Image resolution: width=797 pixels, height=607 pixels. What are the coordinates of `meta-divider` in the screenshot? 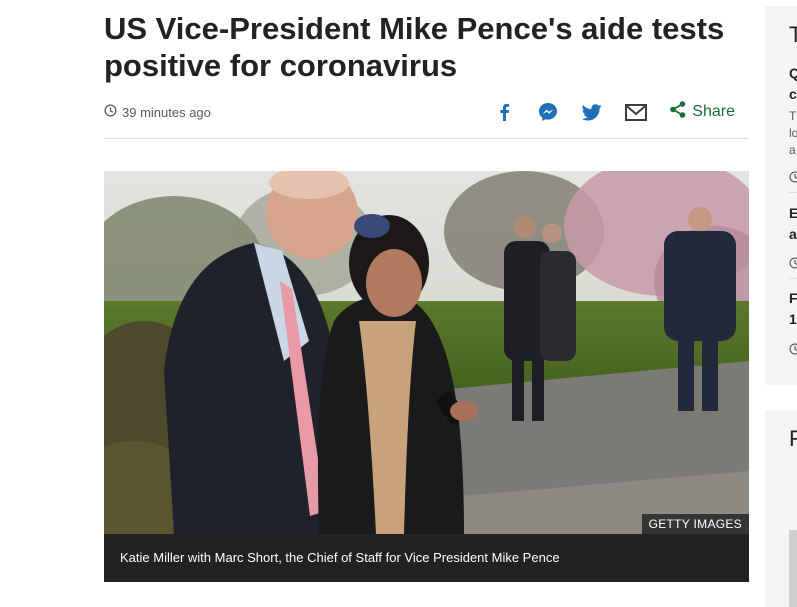 It's located at (426, 138).